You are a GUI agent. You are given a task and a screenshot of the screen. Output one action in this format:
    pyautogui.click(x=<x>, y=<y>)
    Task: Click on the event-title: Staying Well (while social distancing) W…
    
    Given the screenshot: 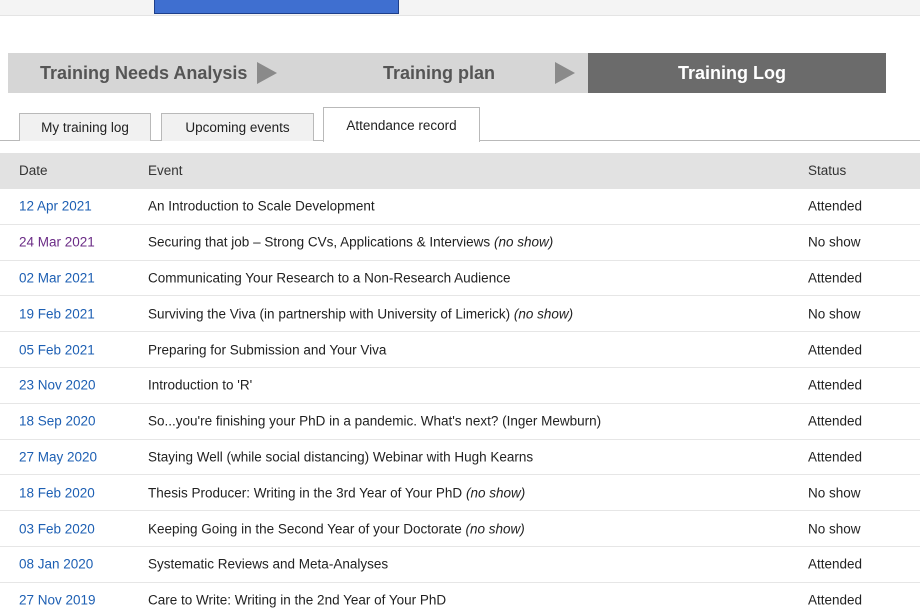 What is the action you would take?
    pyautogui.click(x=340, y=456)
    